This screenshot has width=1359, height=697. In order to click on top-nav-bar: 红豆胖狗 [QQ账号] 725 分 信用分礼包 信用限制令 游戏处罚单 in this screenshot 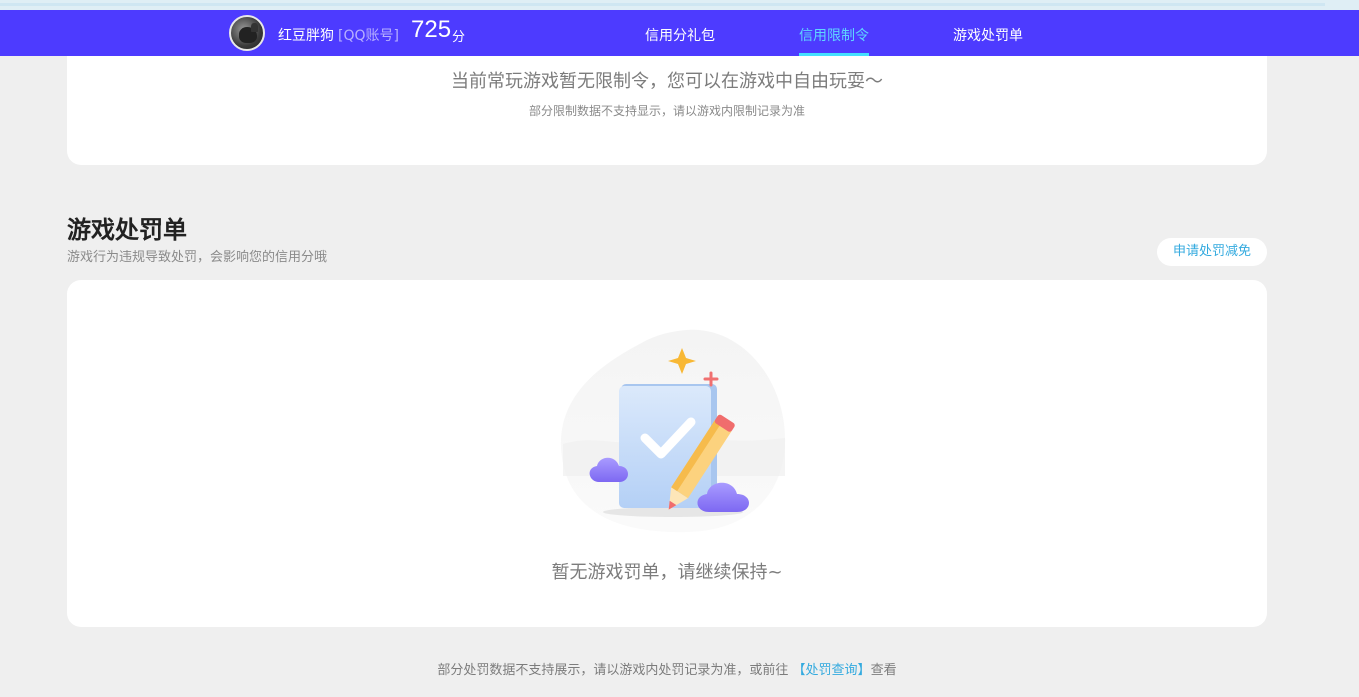, I will do `click(679, 33)`.